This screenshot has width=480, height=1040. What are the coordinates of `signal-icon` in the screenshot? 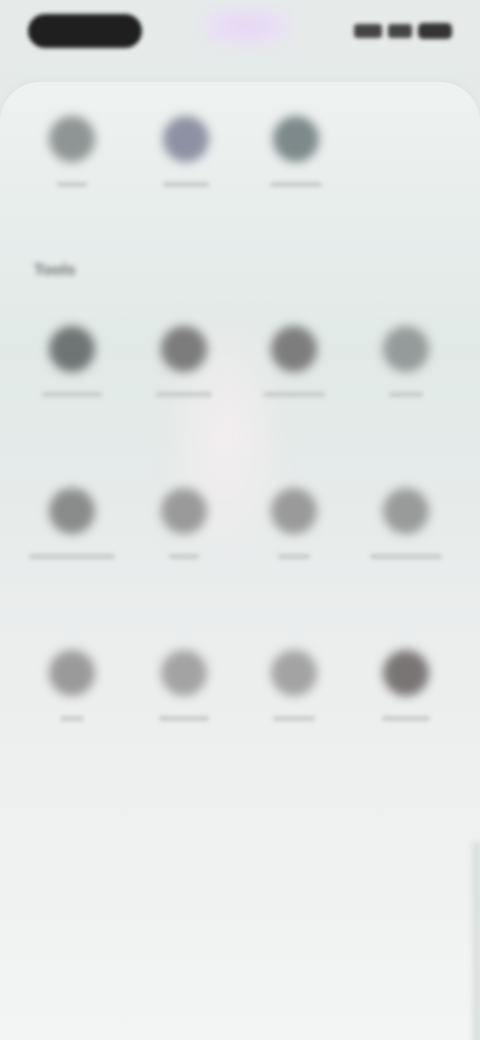 It's located at (368, 31).